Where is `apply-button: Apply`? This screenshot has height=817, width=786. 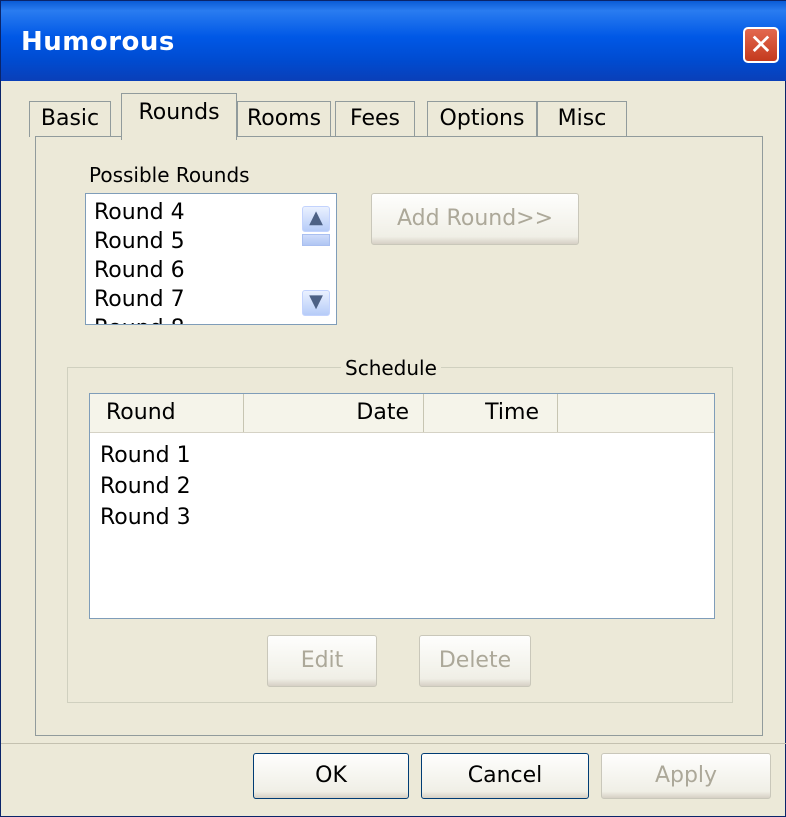 apply-button: Apply is located at coordinates (686, 776).